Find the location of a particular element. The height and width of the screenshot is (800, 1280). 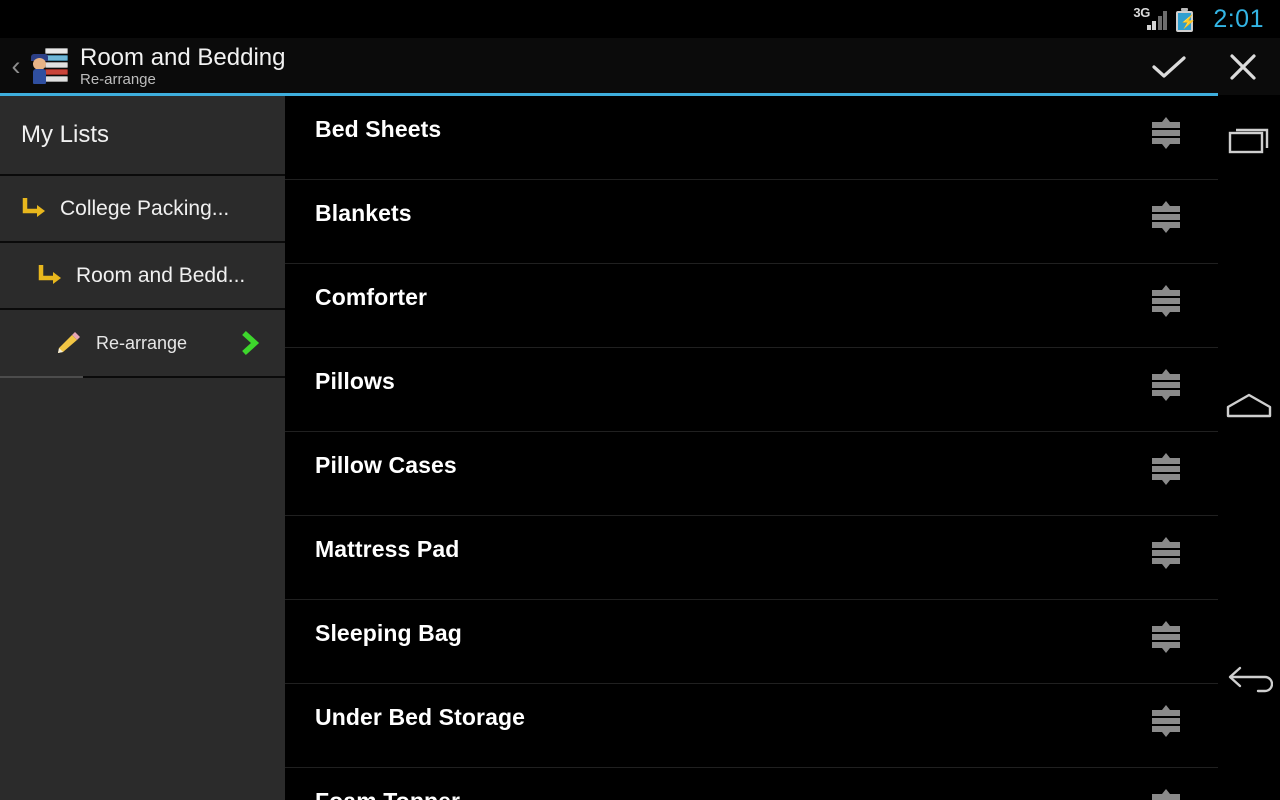

list-item-label: Pillows is located at coordinates (355, 381).